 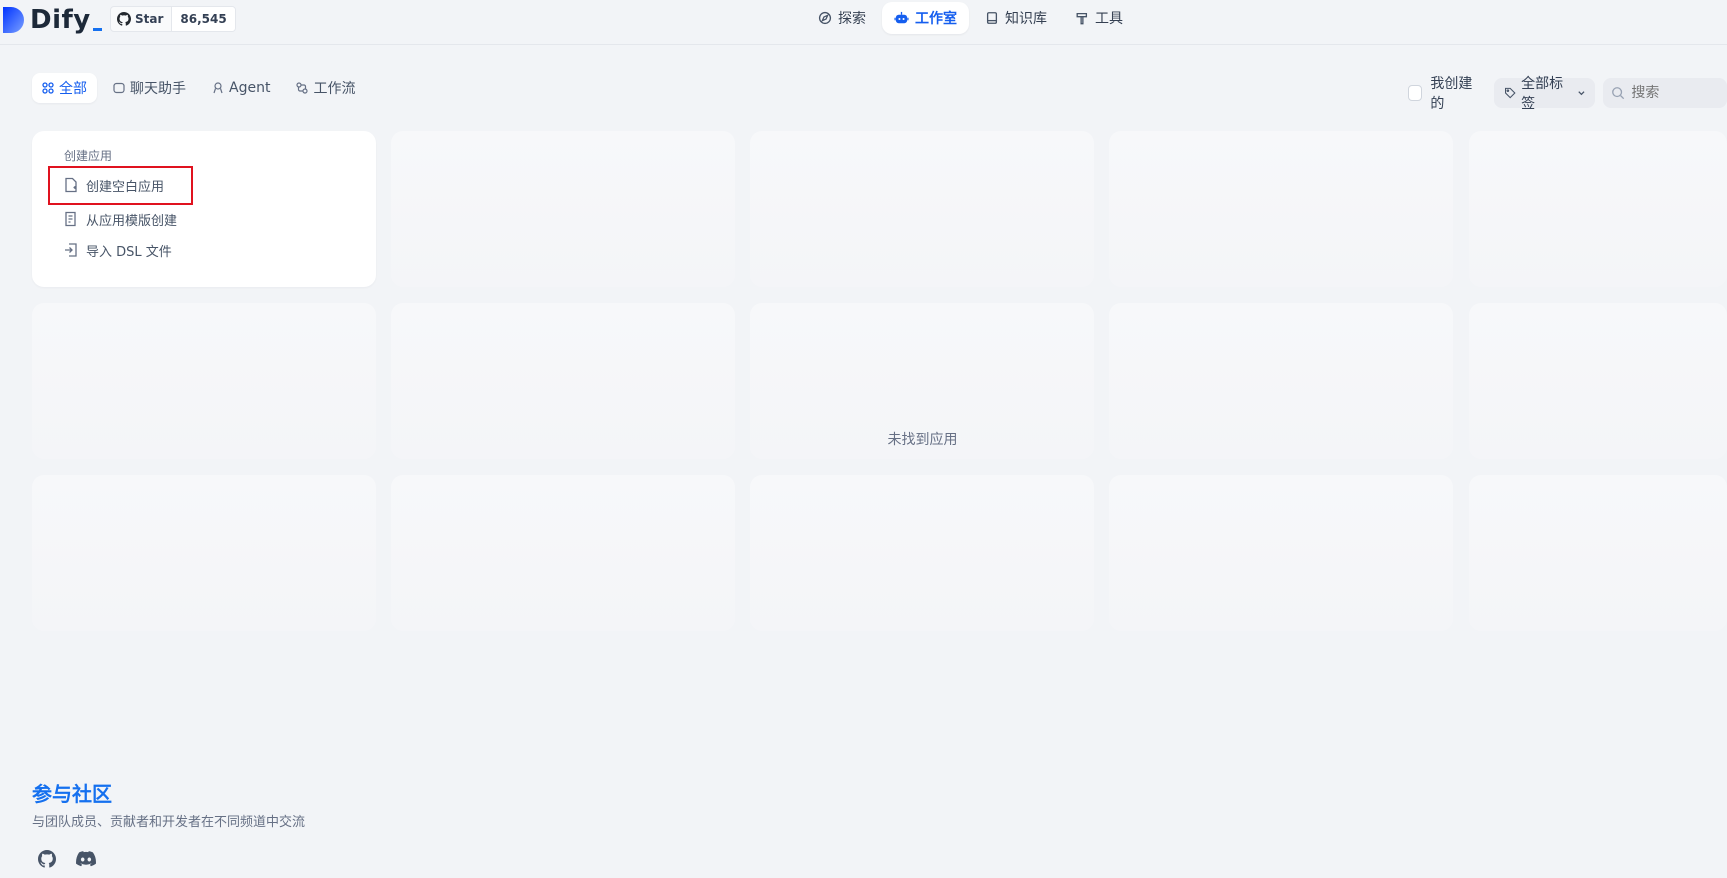 I want to click on tag-filter-dropdown: 全部标签, so click(x=1544, y=94).